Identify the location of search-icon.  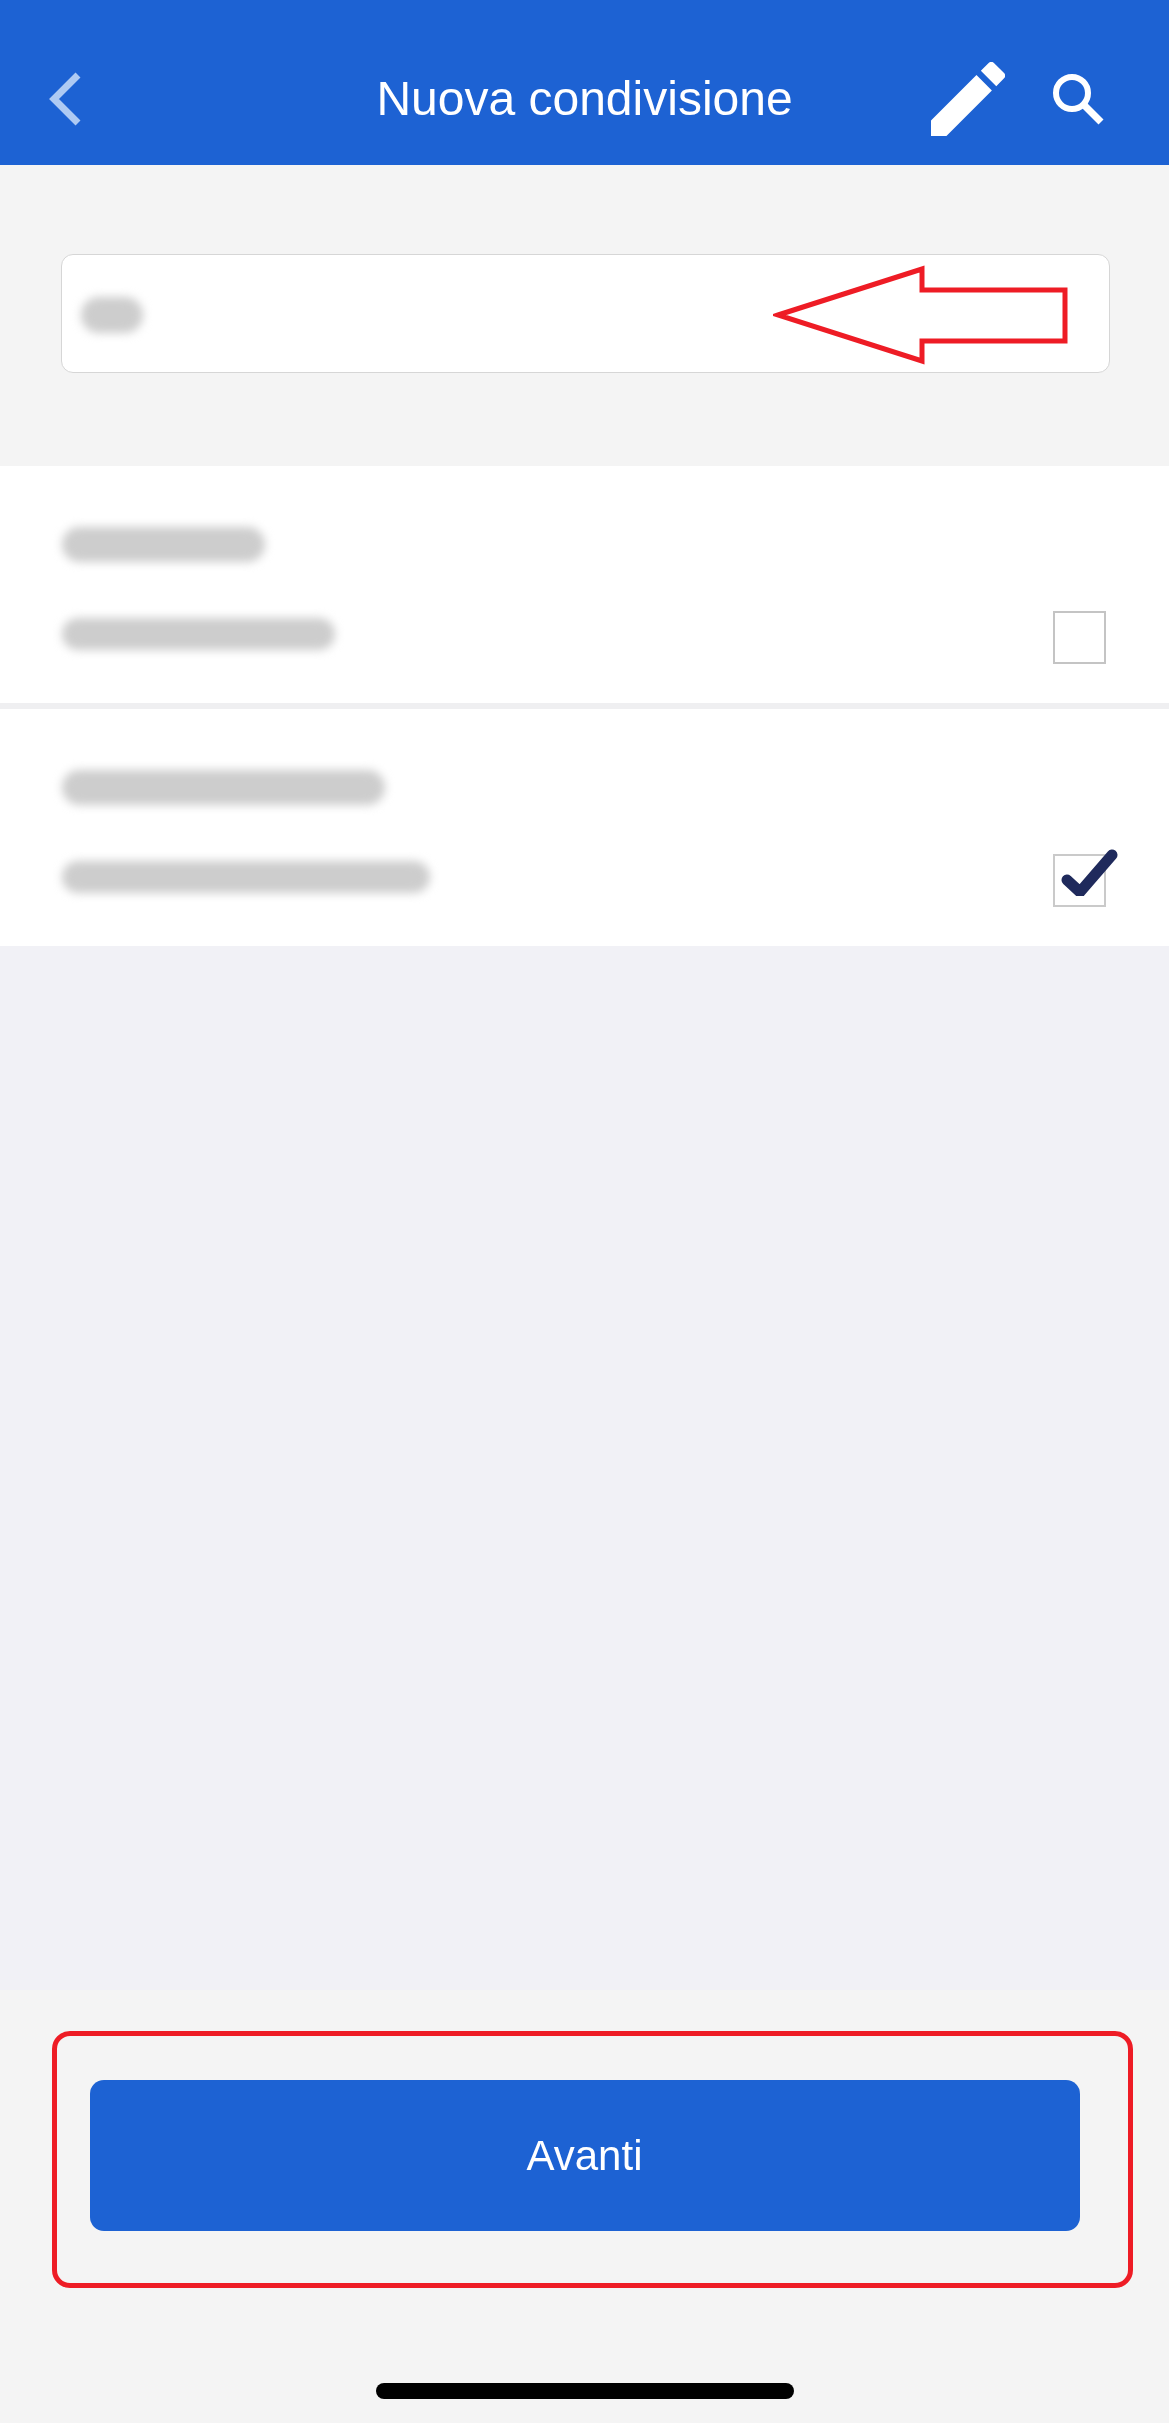
(1078, 98).